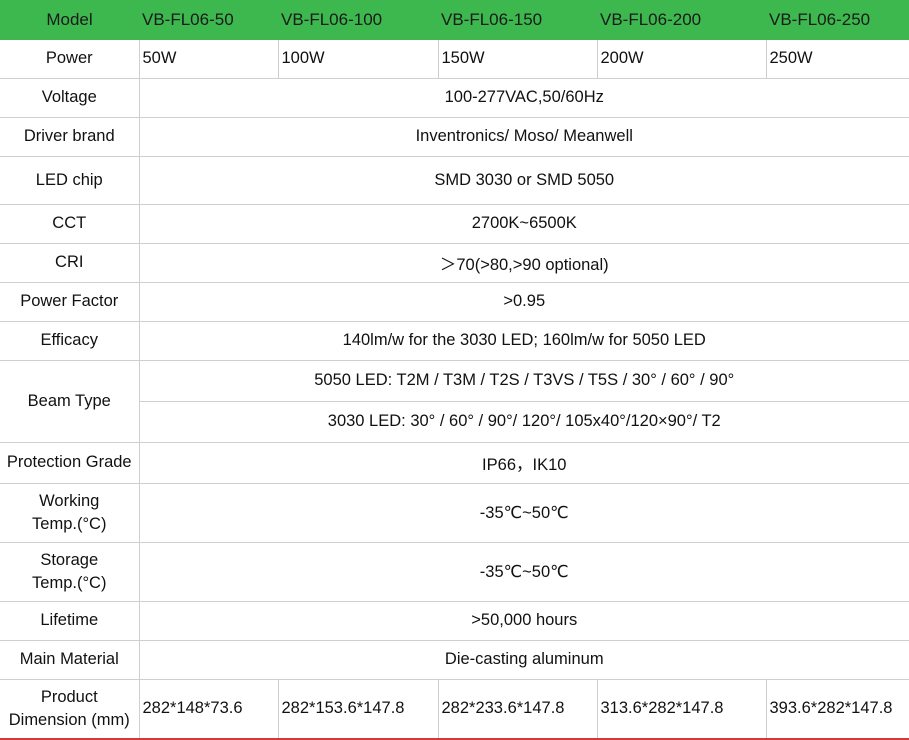 This screenshot has width=909, height=740. I want to click on dimension-label-line-1: Product, so click(69, 696).